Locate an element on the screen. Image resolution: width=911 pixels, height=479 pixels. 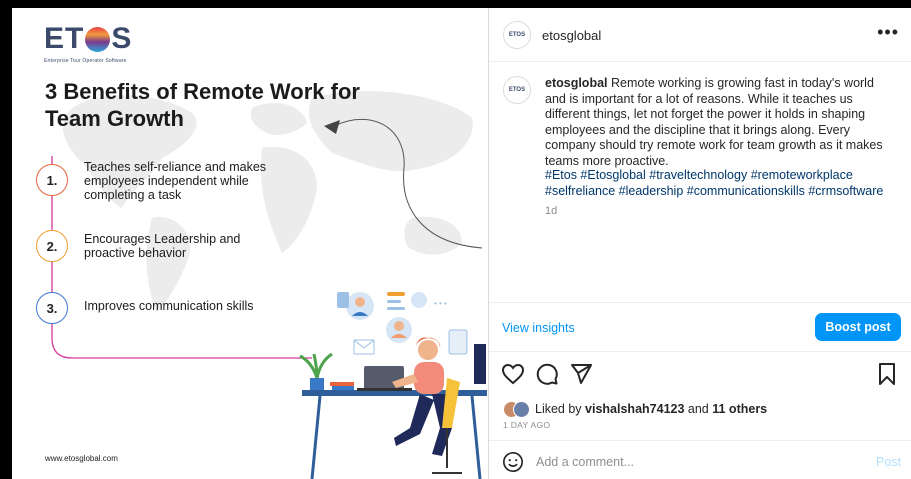
benefit-number-2: 2. is located at coordinates (52, 246).